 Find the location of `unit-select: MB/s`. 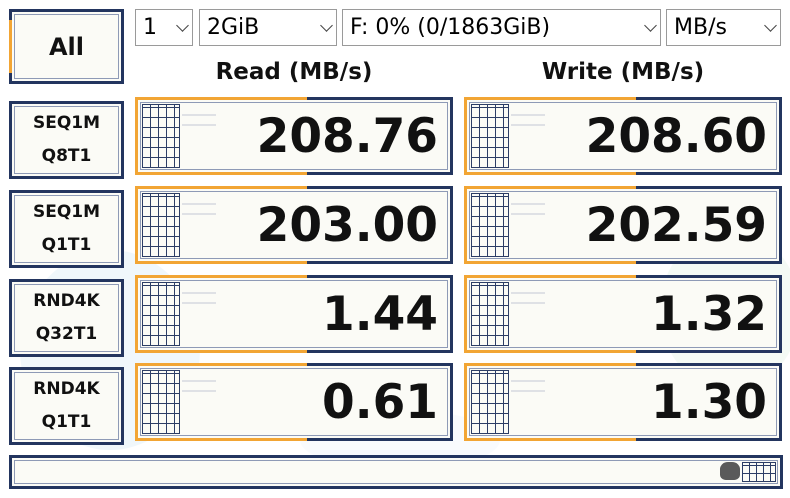

unit-select: MB/s is located at coordinates (723, 27).